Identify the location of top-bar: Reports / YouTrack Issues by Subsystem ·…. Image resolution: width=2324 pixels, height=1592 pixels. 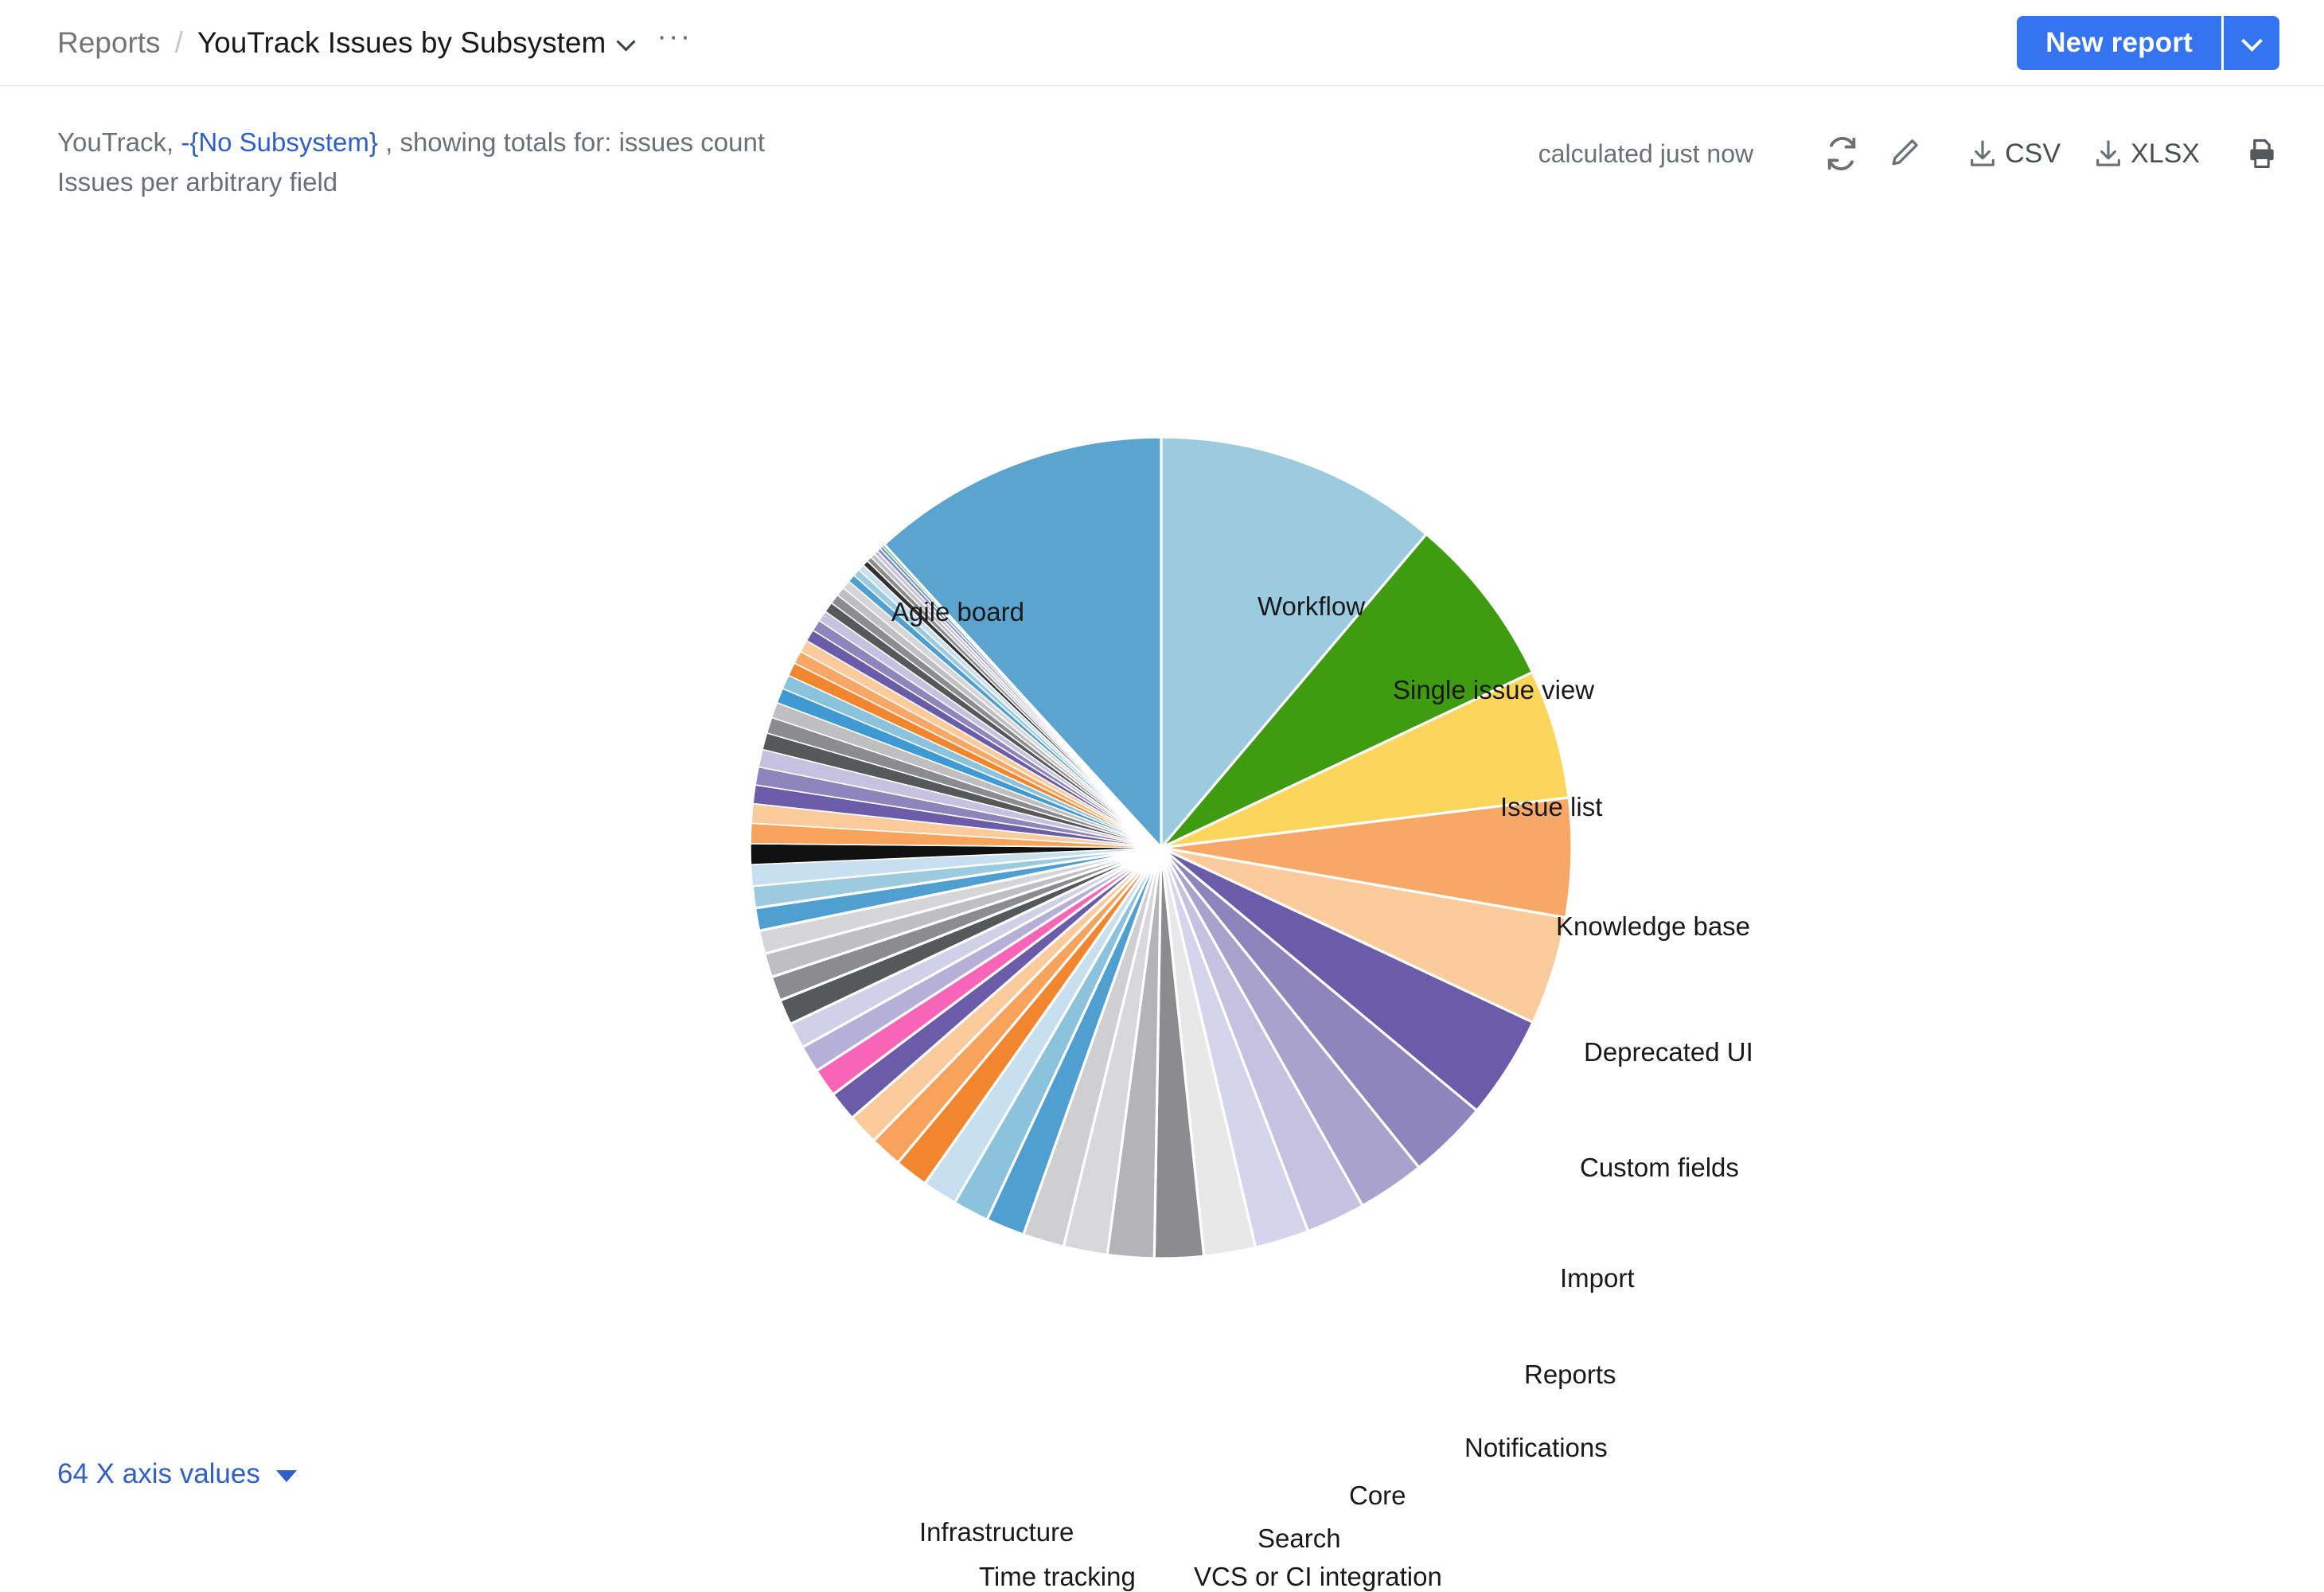
(1162, 43).